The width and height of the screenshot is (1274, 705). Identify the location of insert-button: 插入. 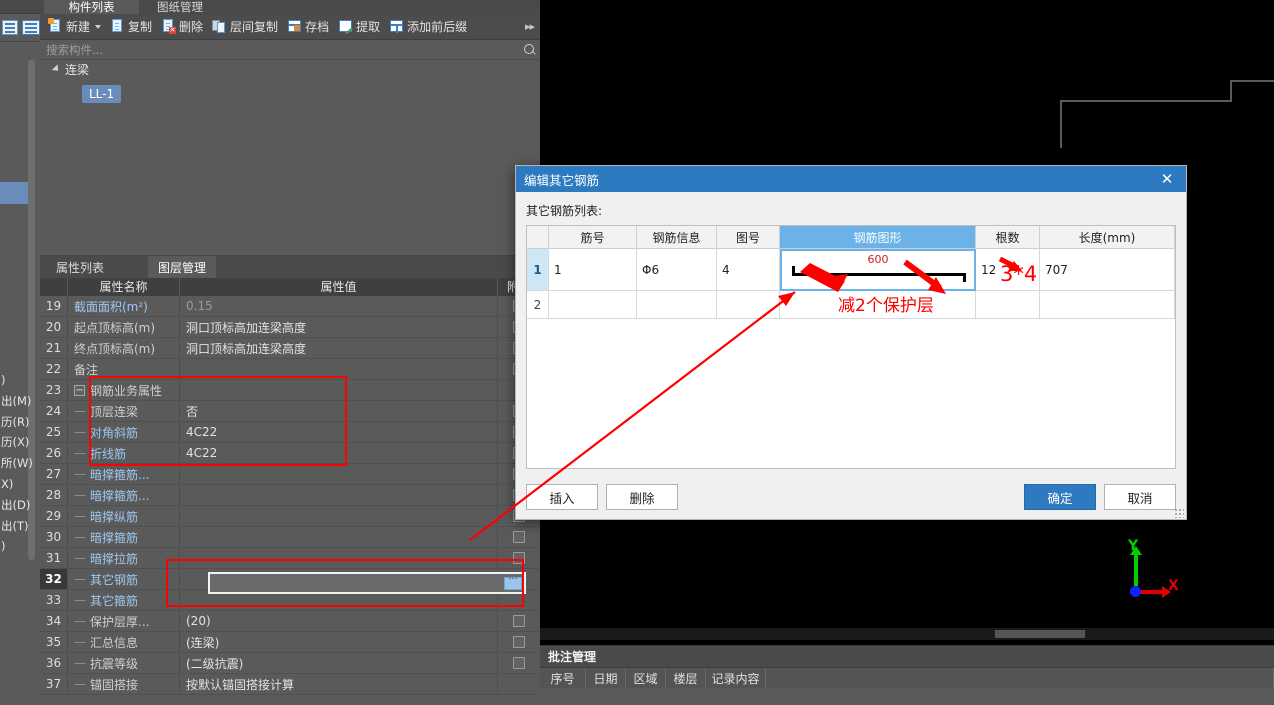
(562, 497).